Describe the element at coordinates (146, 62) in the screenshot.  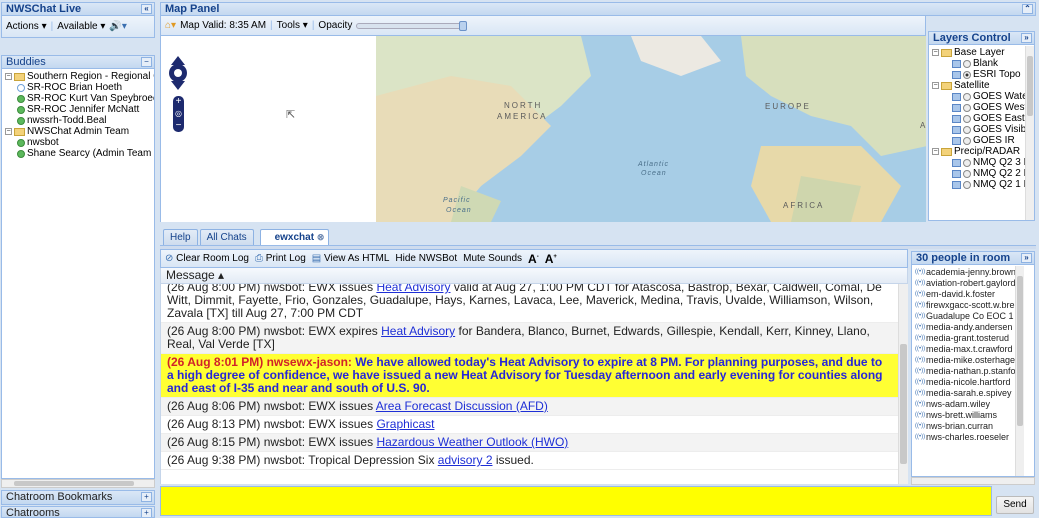
I see `collapse-buddies-button: −` at that location.